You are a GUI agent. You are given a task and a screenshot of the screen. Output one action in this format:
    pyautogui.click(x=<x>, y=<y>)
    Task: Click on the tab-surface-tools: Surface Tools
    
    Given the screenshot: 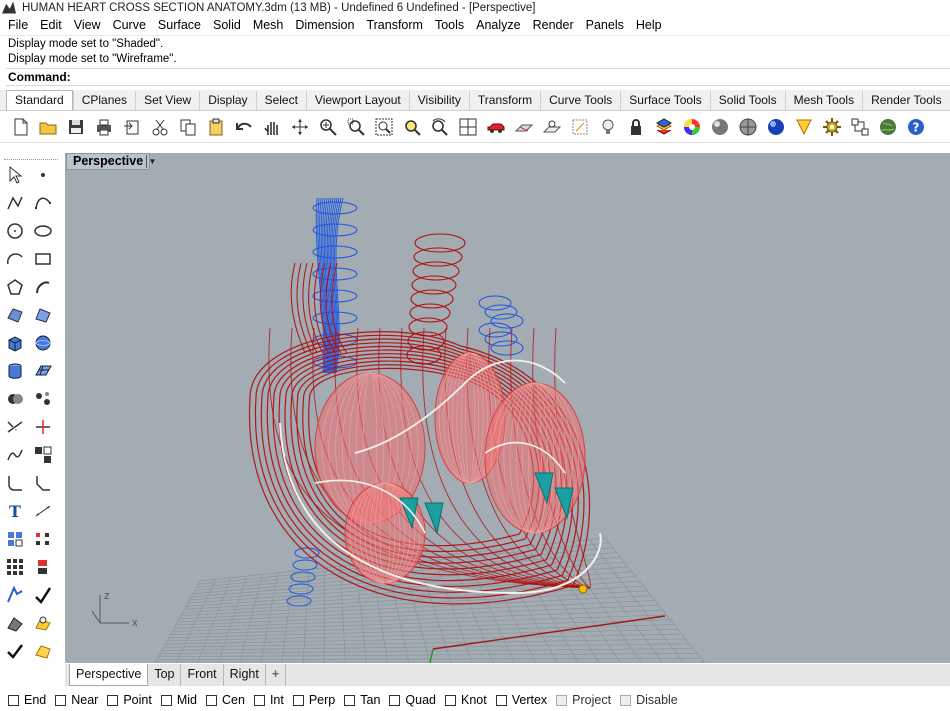 What is the action you would take?
    pyautogui.click(x=665, y=100)
    